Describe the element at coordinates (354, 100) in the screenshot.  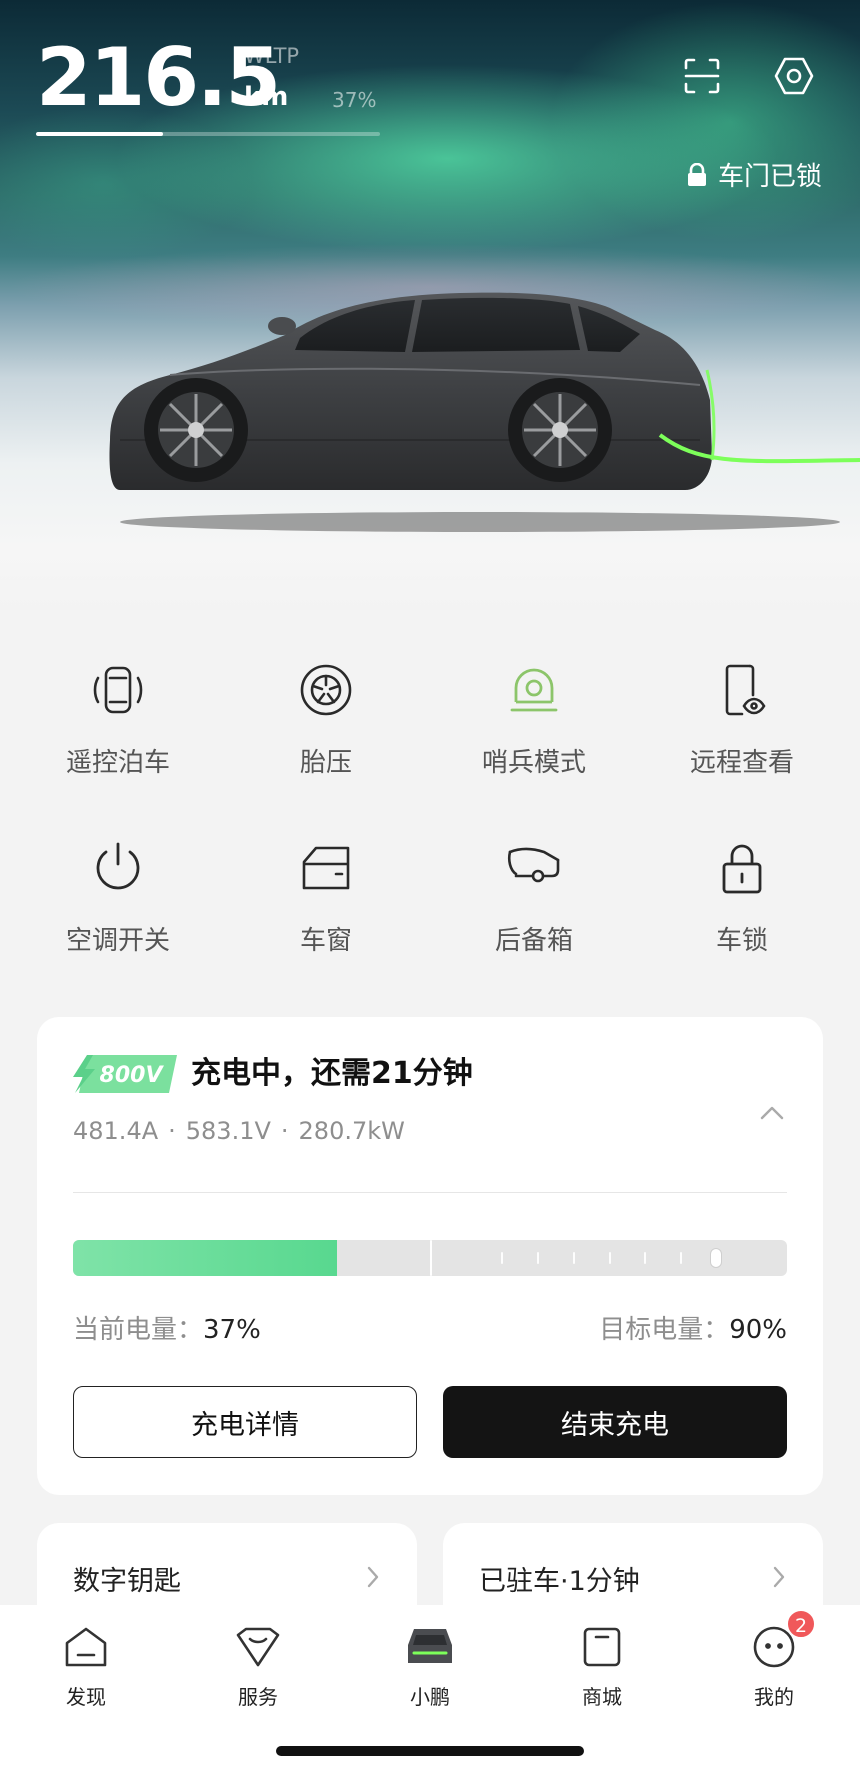
I see `battery-percent: 37%` at that location.